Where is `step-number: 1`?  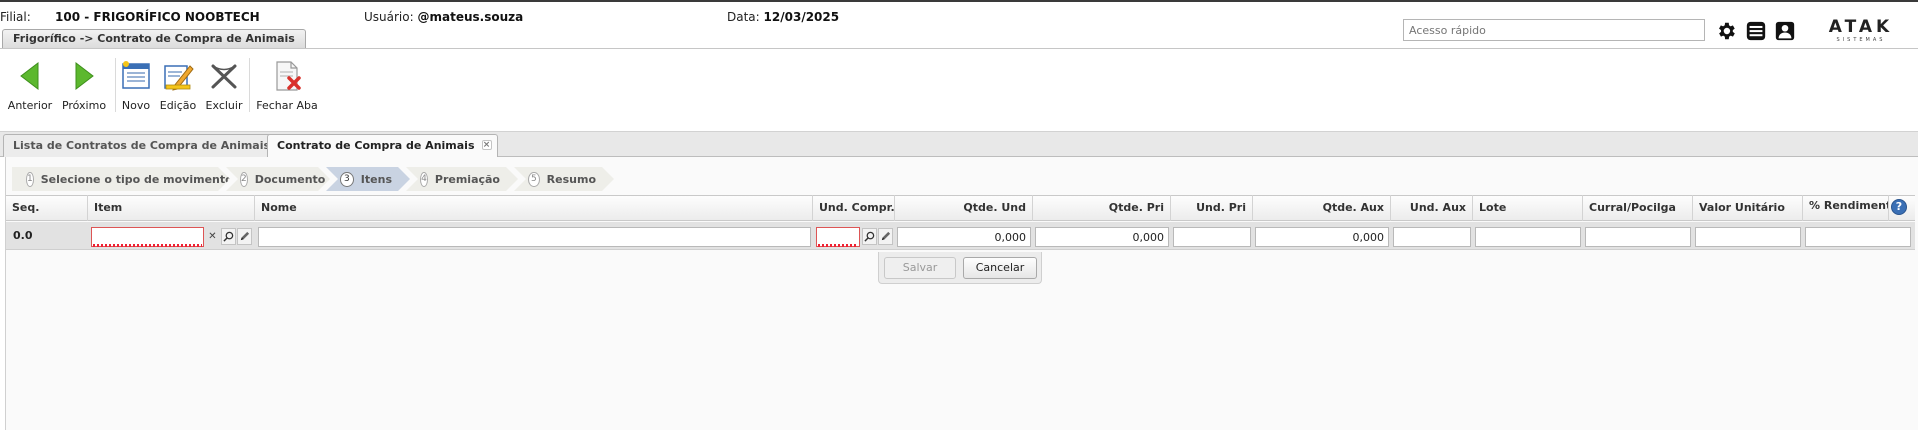 step-number: 1 is located at coordinates (30, 179).